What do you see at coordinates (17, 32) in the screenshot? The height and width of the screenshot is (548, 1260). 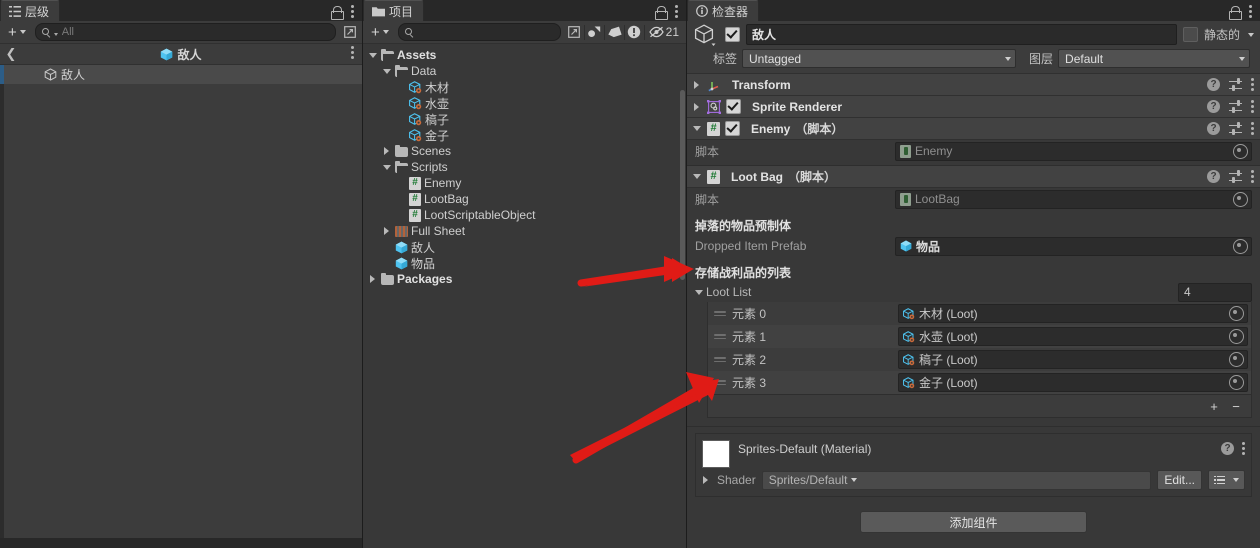 I see `hierarchy-add-button: +` at bounding box center [17, 32].